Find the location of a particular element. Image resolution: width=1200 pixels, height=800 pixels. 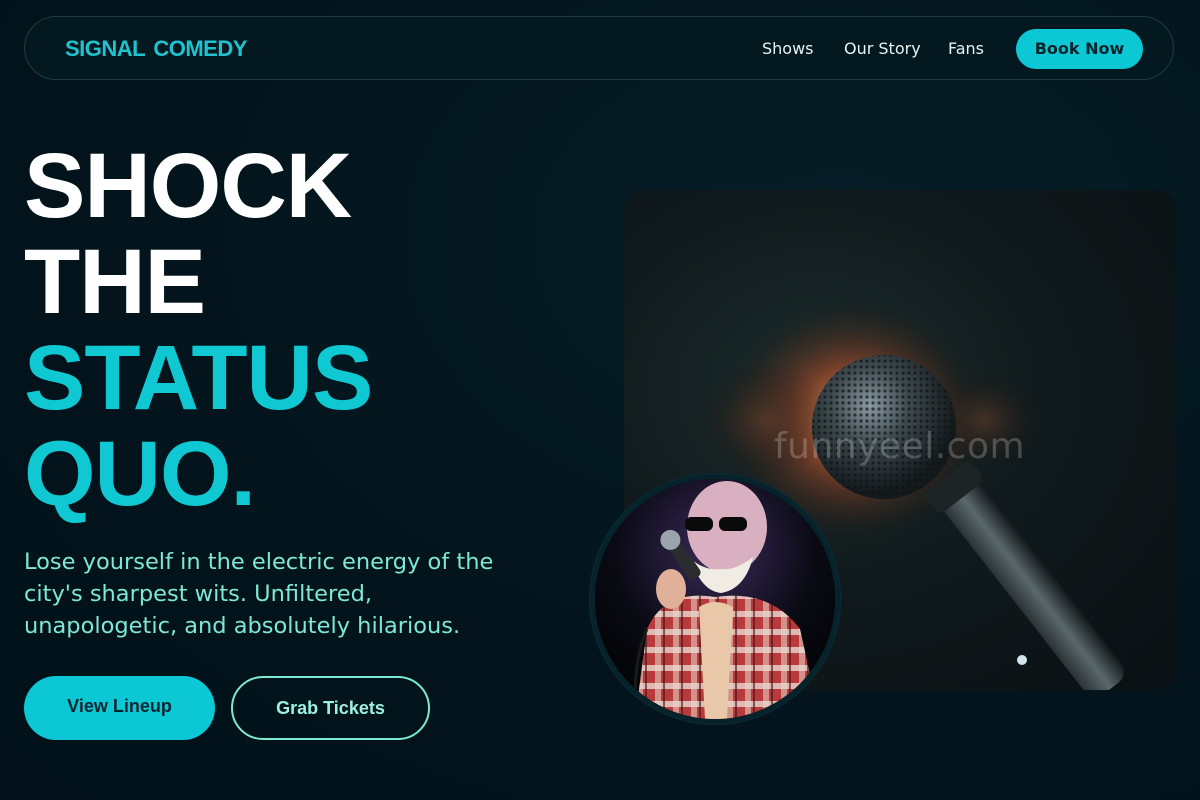

comedian-photo is located at coordinates (715, 599).